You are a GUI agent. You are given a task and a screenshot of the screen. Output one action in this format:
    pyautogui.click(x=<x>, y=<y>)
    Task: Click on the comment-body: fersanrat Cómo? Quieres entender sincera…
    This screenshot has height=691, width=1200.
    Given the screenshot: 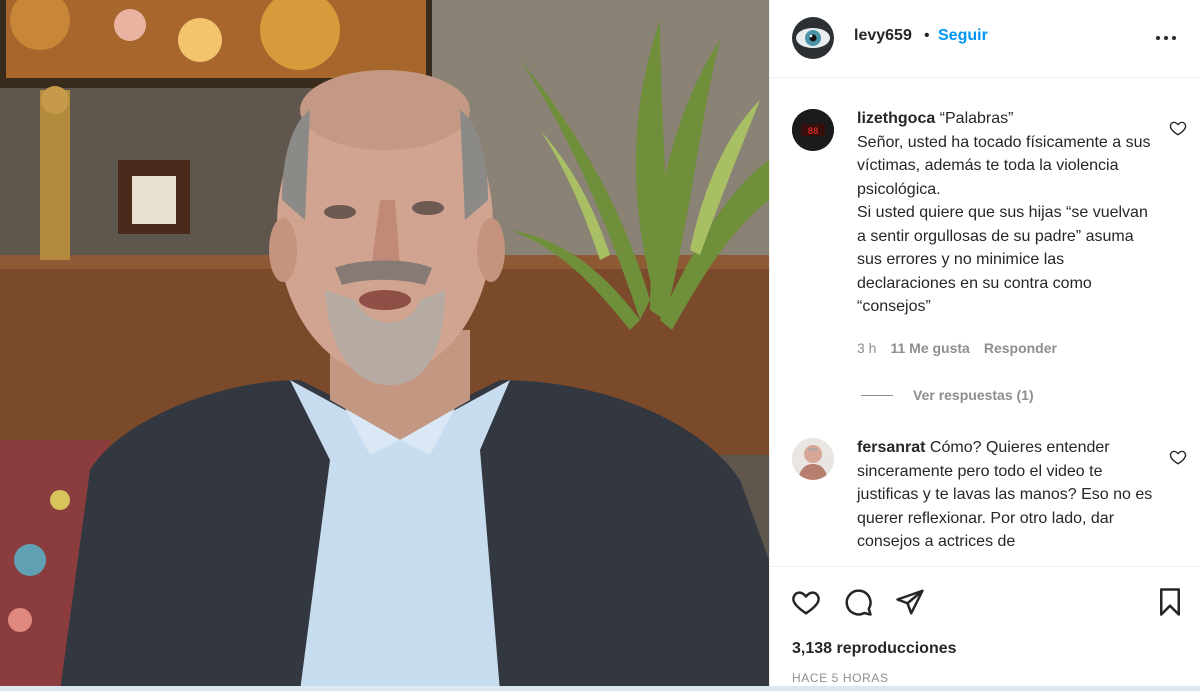 What is the action you would take?
    pyautogui.click(x=1007, y=495)
    